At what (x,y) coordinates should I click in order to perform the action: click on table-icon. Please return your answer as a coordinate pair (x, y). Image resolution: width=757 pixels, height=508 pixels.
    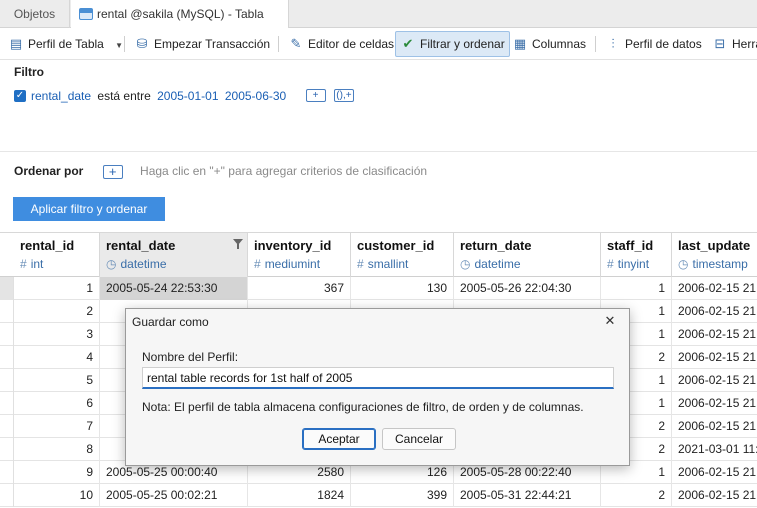
    Looking at the image, I should click on (86, 13).